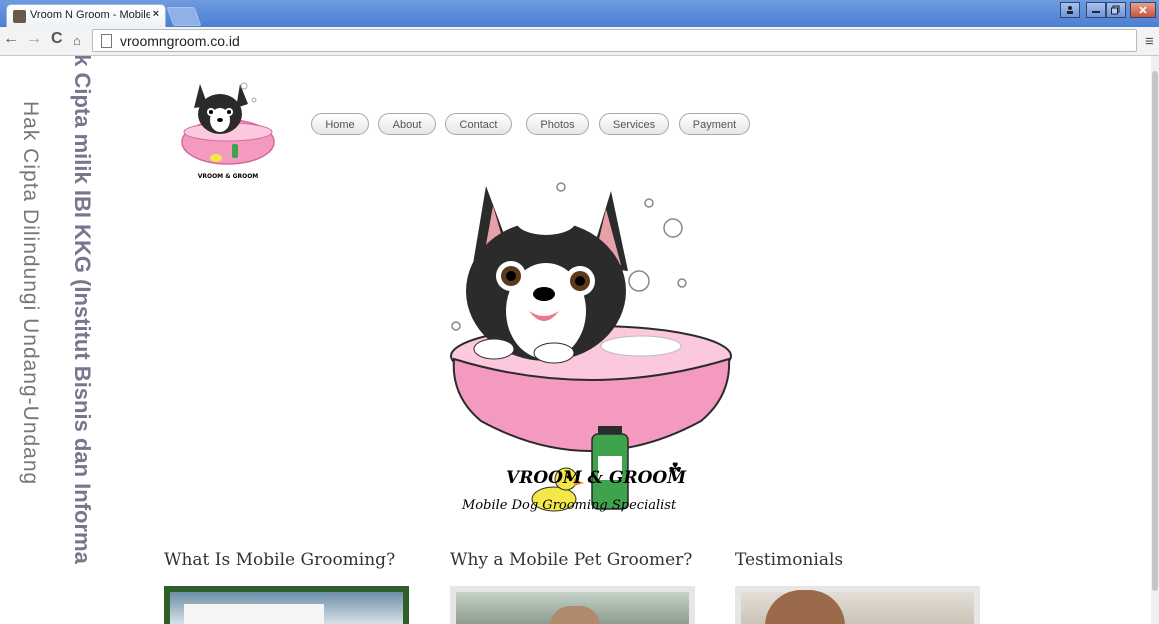 The image size is (1159, 624). I want to click on paw-icon: ☘, so click(675, 469).